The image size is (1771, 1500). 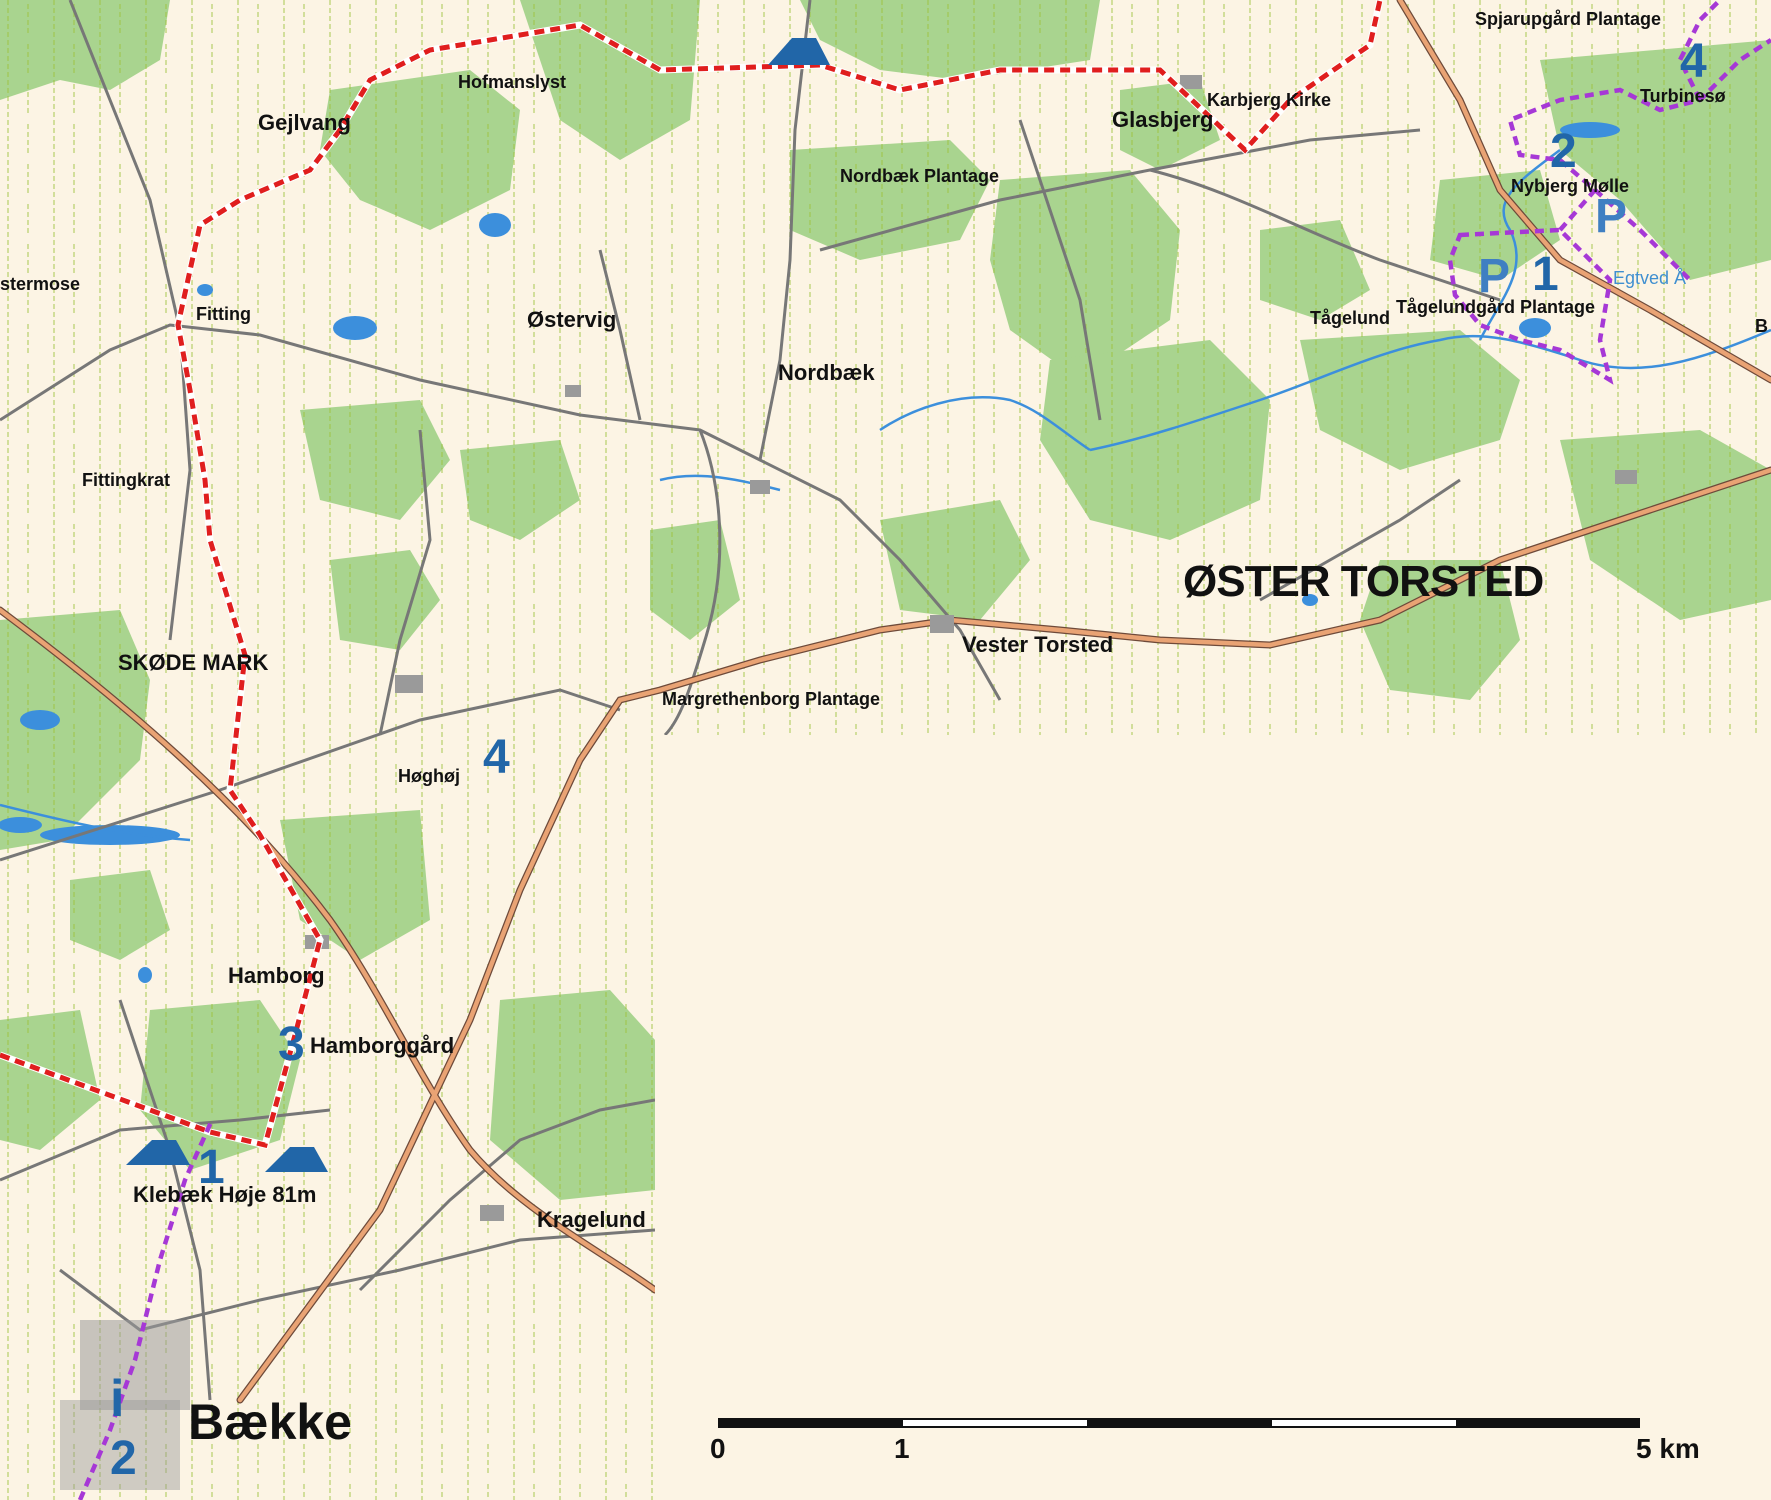 I want to click on label-klebaek-hoje: Klebæk Høje 81m, so click(x=224, y=1194).